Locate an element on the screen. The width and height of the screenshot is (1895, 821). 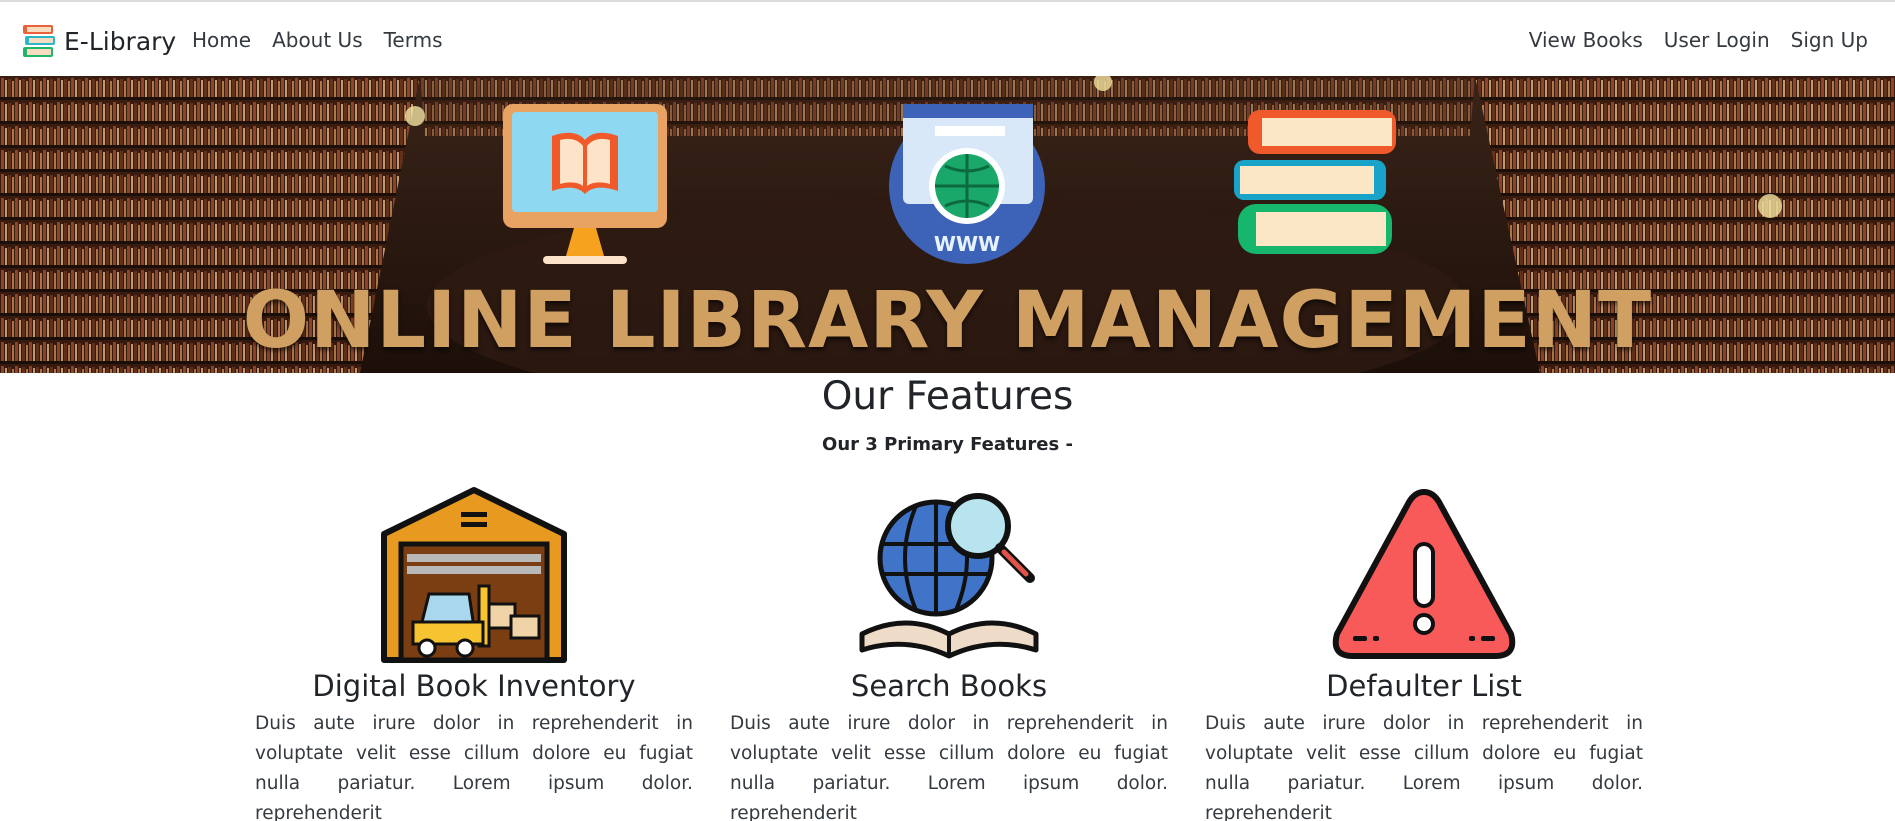
features-heading: Our Features is located at coordinates (947, 396).